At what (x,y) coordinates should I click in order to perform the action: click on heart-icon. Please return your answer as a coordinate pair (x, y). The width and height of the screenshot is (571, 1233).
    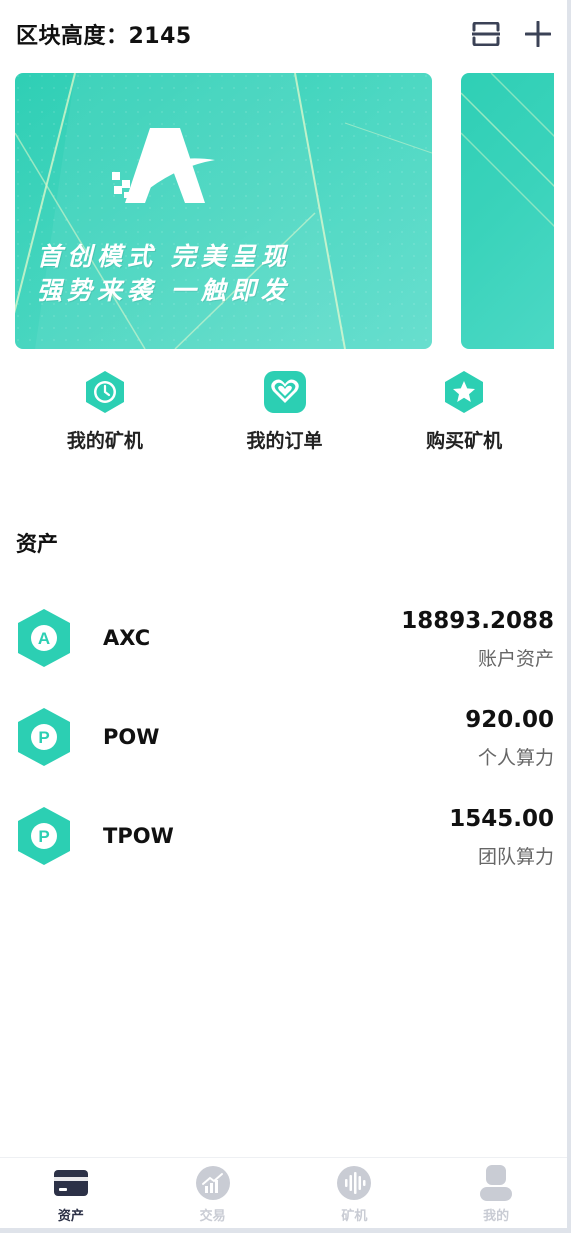
    Looking at the image, I should click on (285, 392).